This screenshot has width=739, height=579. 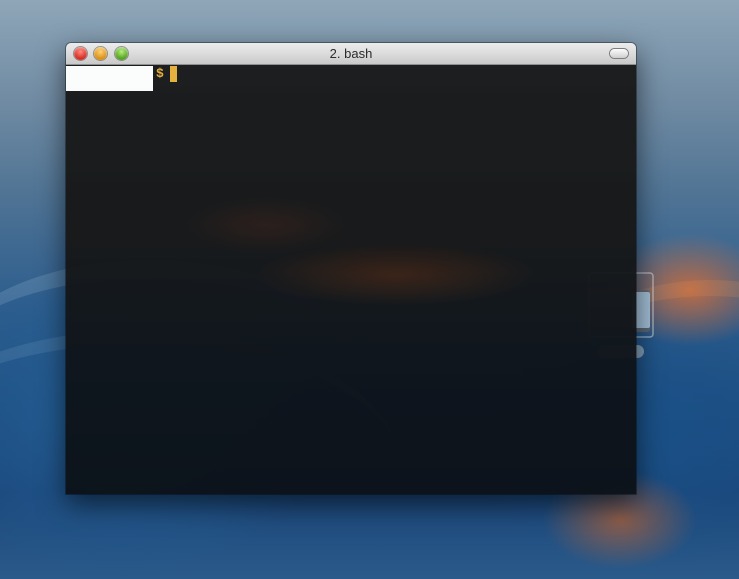 I want to click on window-title: 2. bash, so click(x=351, y=53).